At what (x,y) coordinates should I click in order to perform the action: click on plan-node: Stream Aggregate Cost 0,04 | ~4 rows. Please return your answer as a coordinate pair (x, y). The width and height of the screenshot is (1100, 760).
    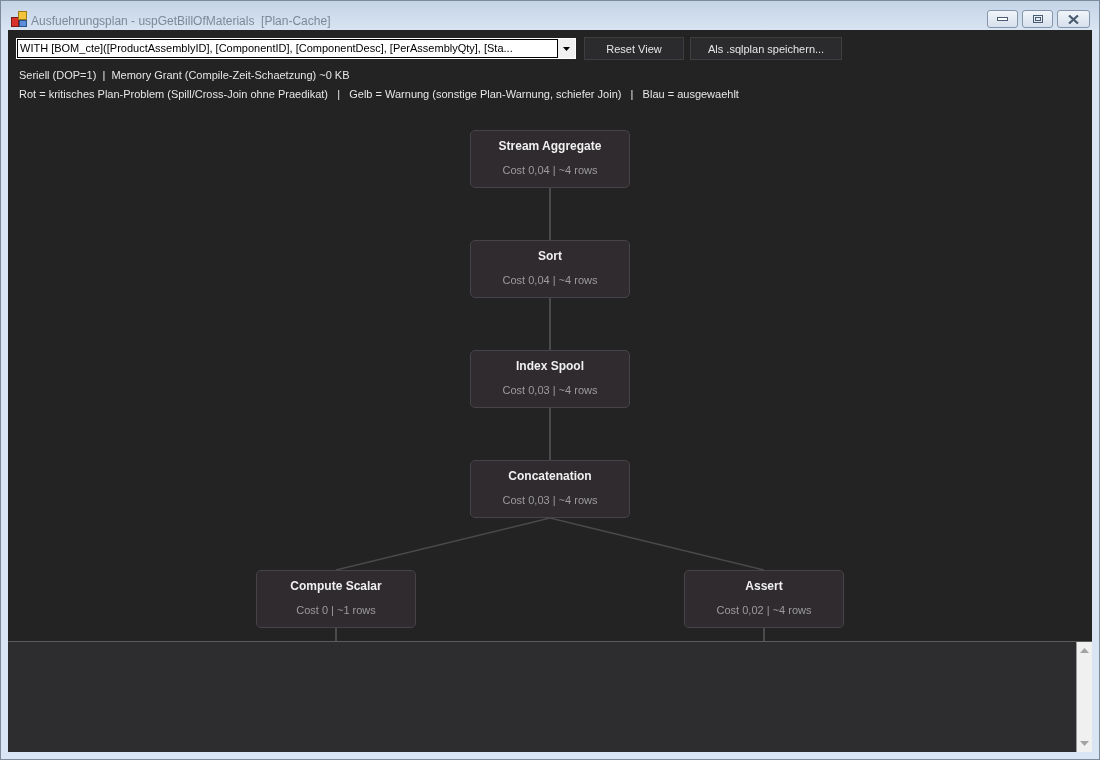
    Looking at the image, I should click on (550, 159).